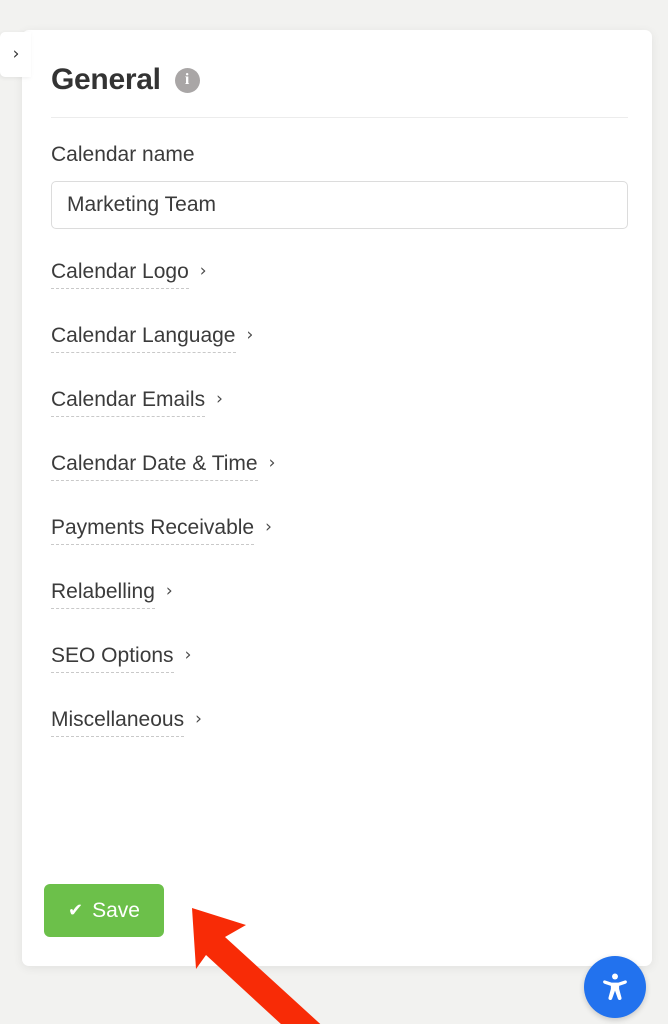 The width and height of the screenshot is (668, 1024). I want to click on sidebar-item-payments-receivable: Payments Receivable ›, so click(161, 530).